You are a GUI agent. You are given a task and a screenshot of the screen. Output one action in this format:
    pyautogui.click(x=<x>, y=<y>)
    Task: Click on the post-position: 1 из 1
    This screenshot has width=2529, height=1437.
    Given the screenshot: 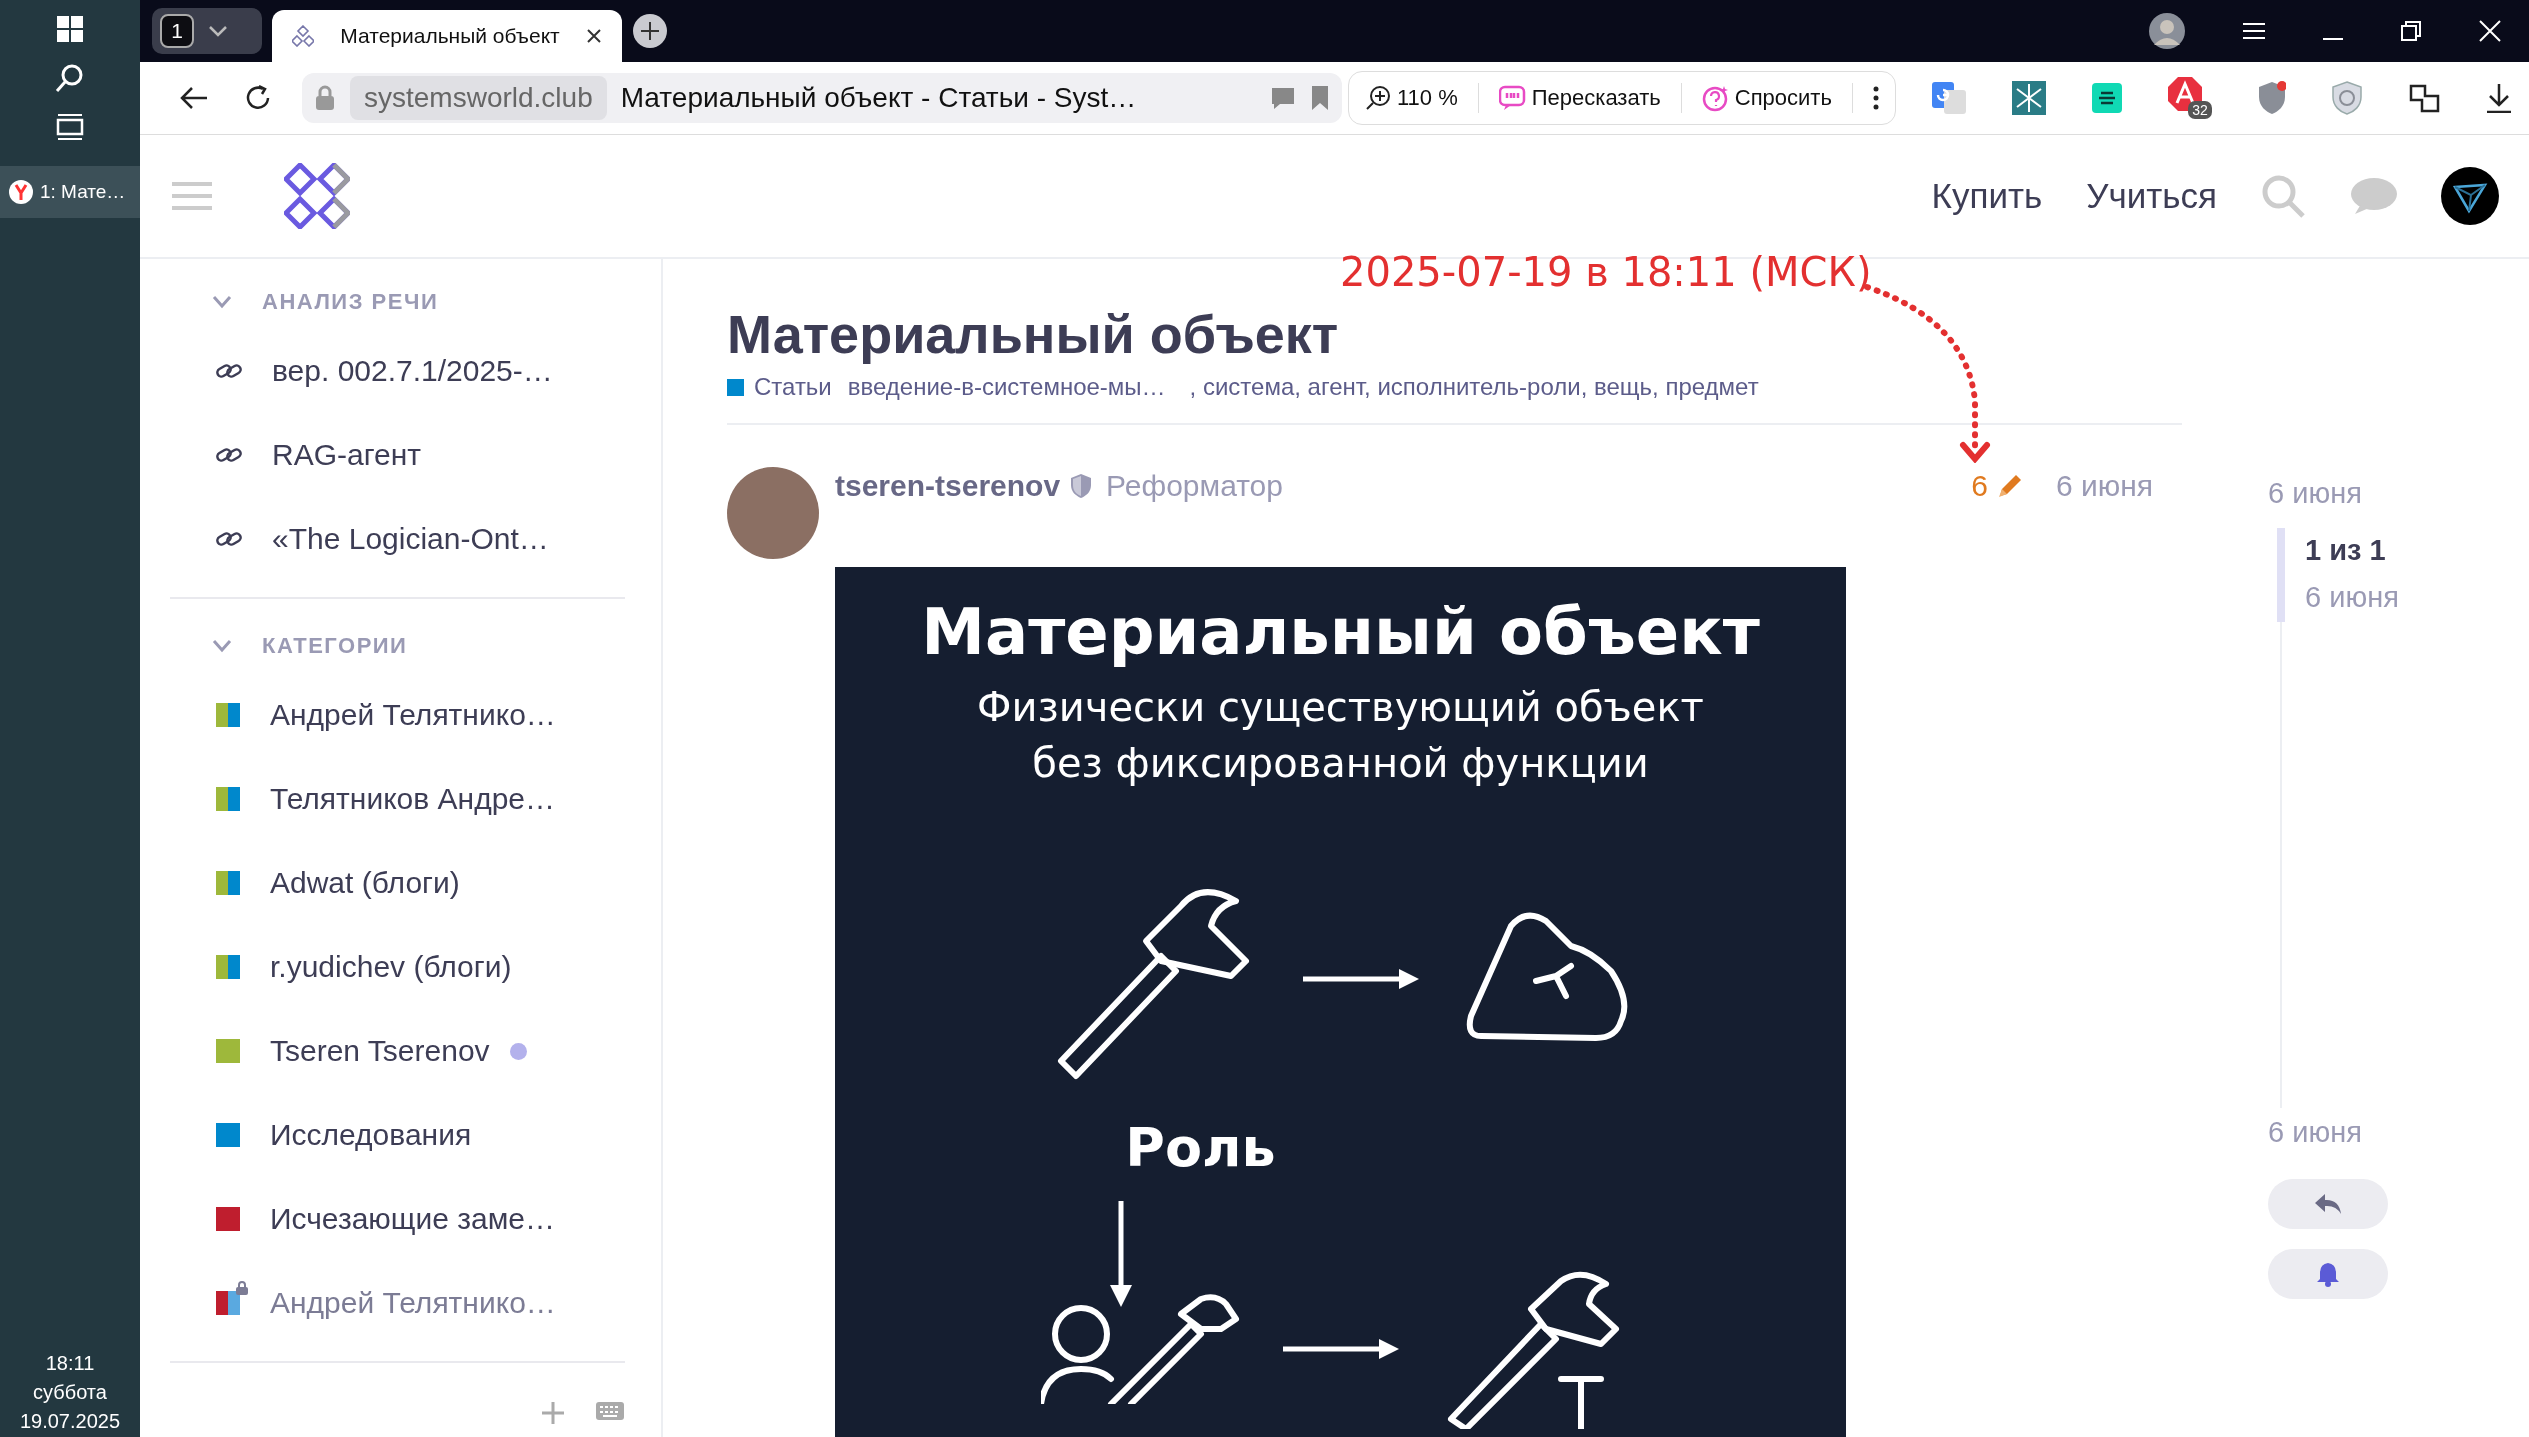 What is the action you would take?
    pyautogui.click(x=2346, y=550)
    